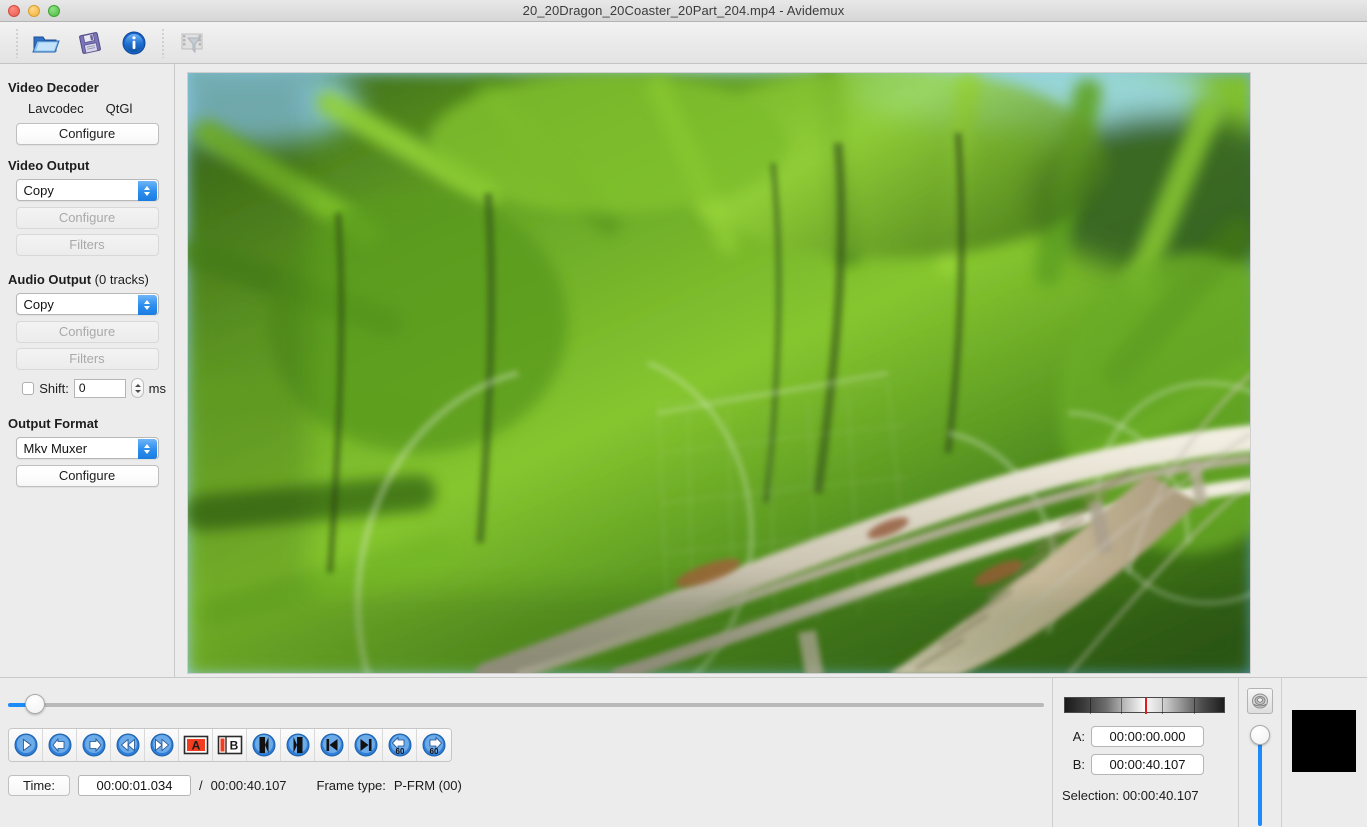  I want to click on volume-slider-knob, so click(1260, 735).